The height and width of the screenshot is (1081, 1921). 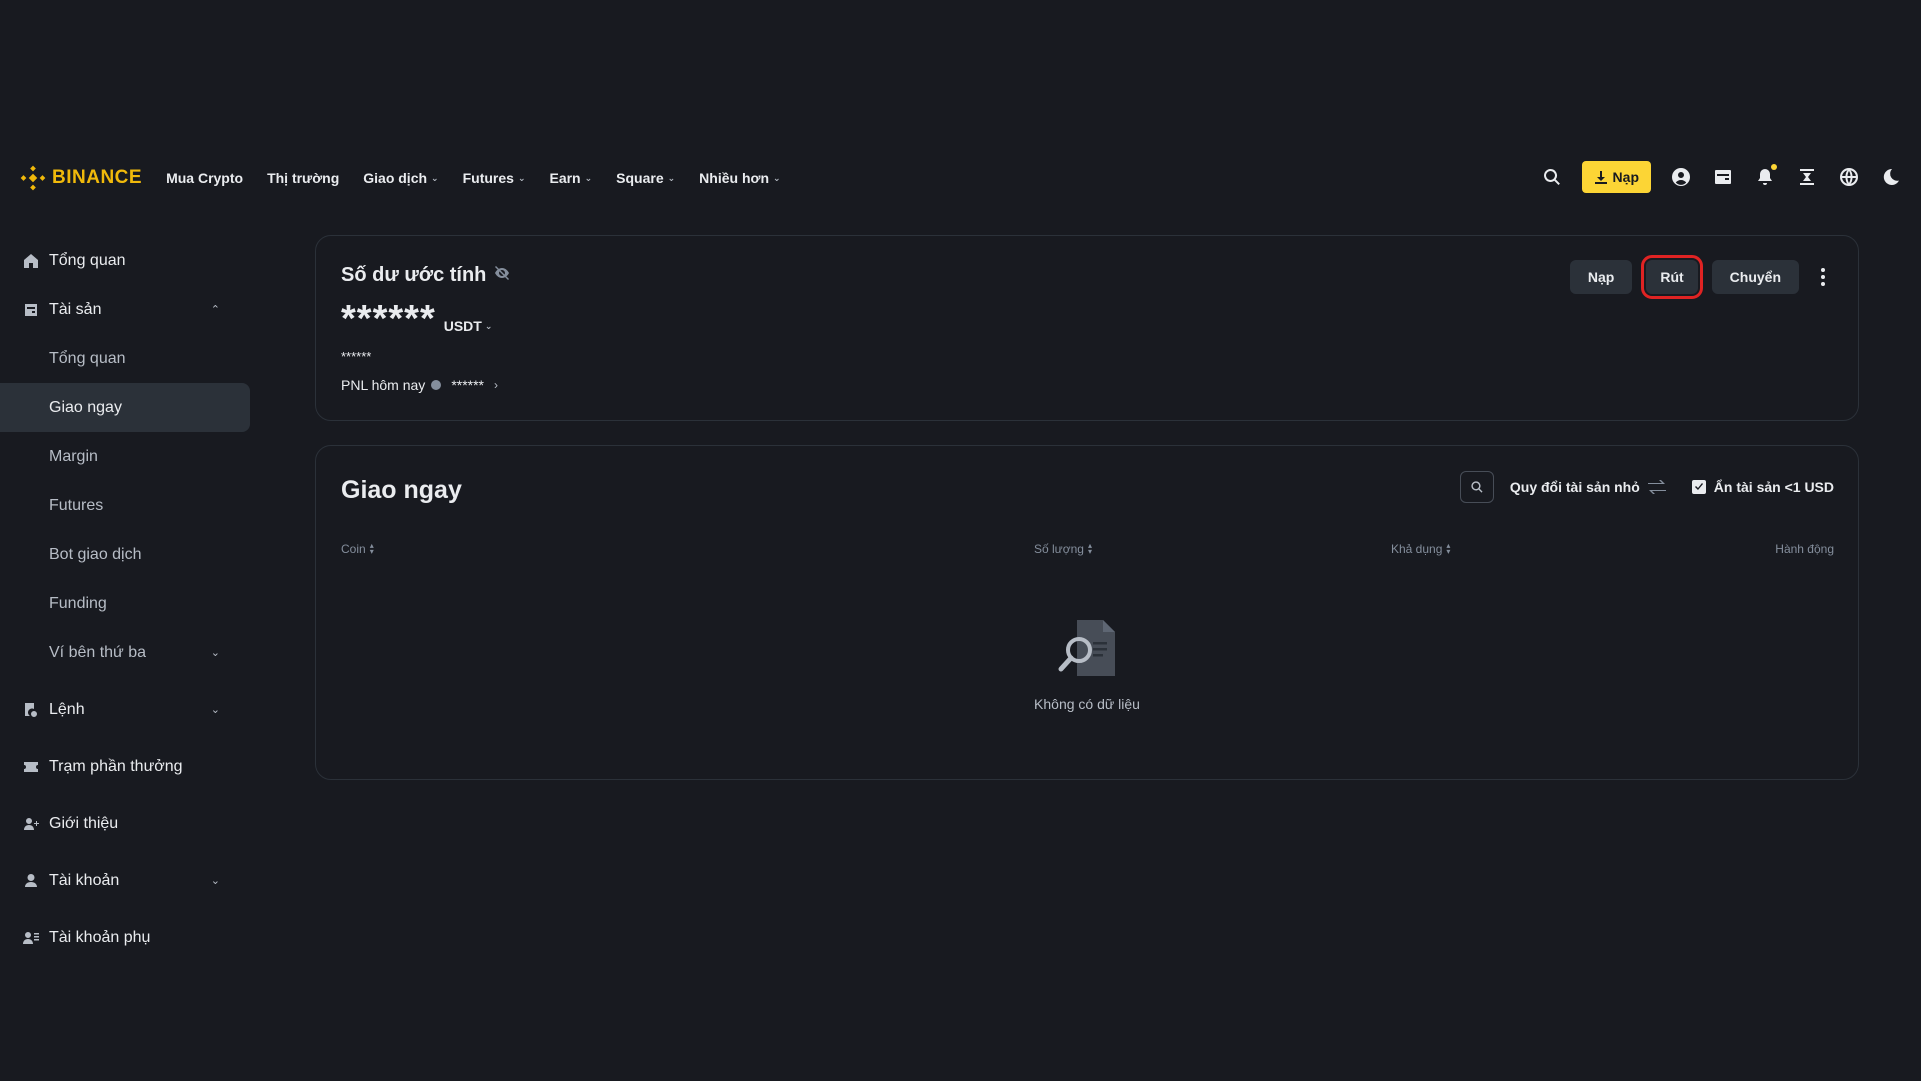 I want to click on nav-futures: Futures ⌄, so click(x=494, y=178).